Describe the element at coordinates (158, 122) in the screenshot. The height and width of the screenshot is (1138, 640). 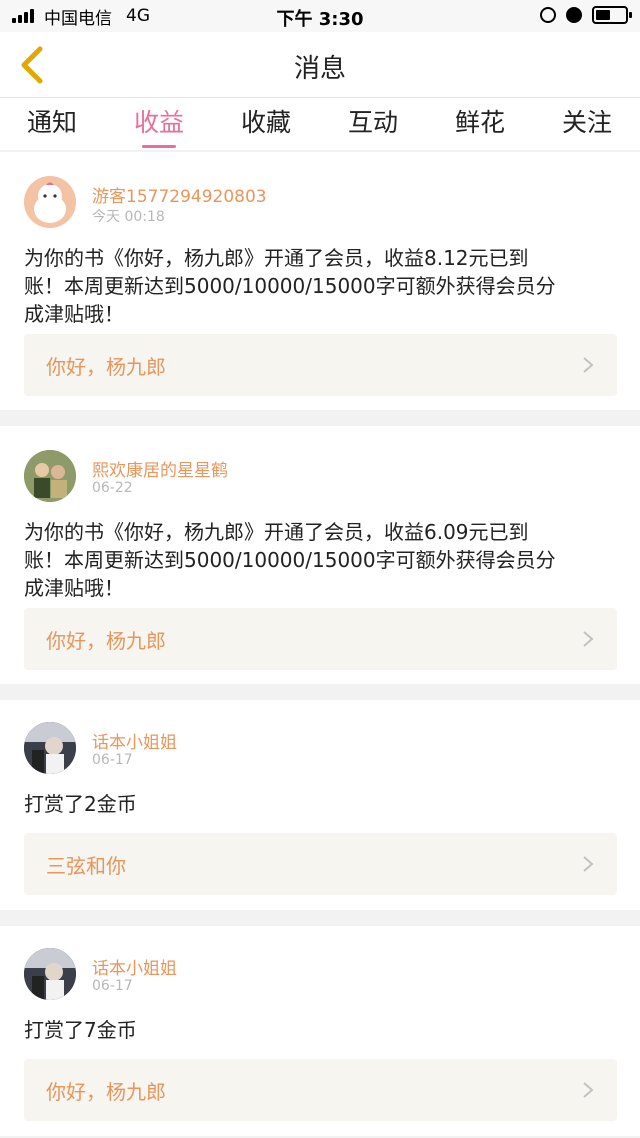
I see `tab-label: 收益` at that location.